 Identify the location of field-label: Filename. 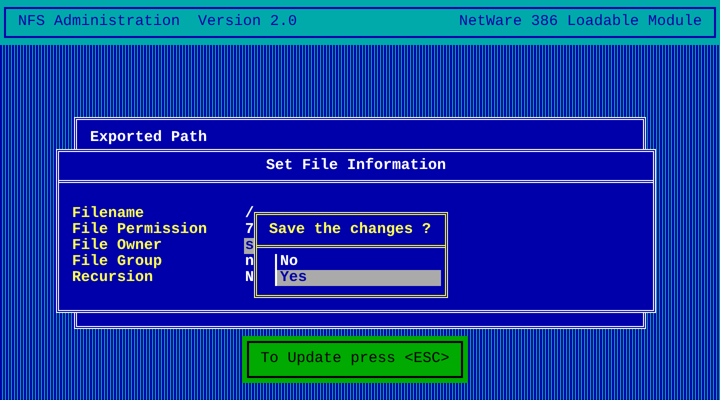
(109, 214).